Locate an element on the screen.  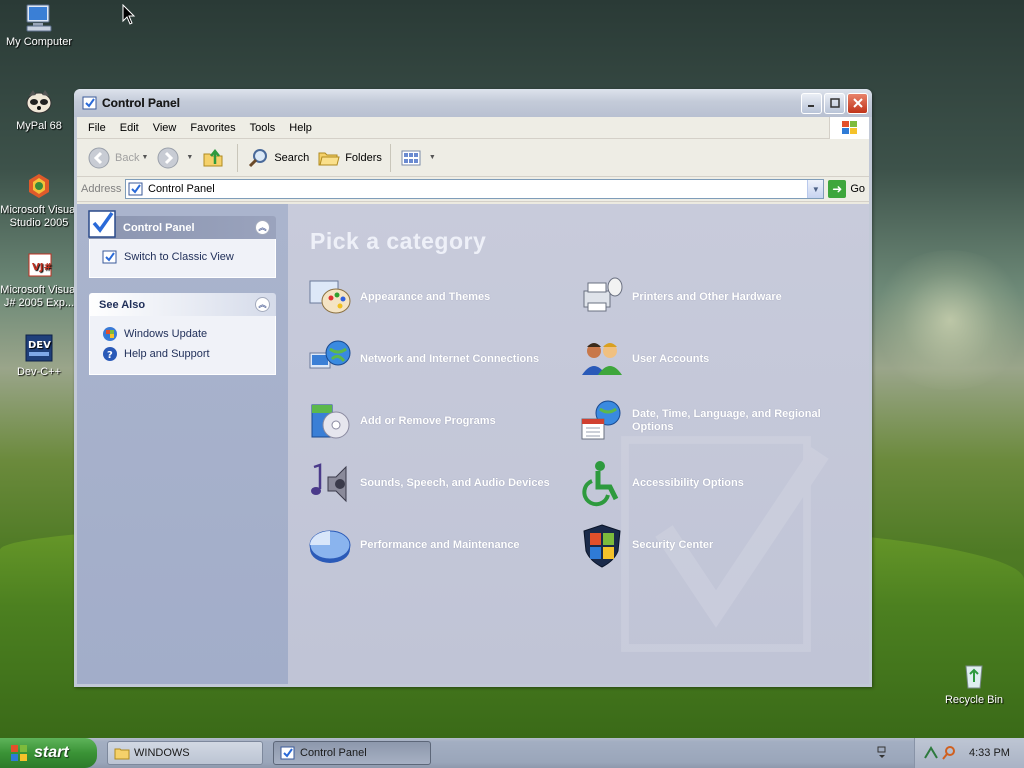
desktop-icon-my-computer: My Computer is located at coordinates (39, 25).